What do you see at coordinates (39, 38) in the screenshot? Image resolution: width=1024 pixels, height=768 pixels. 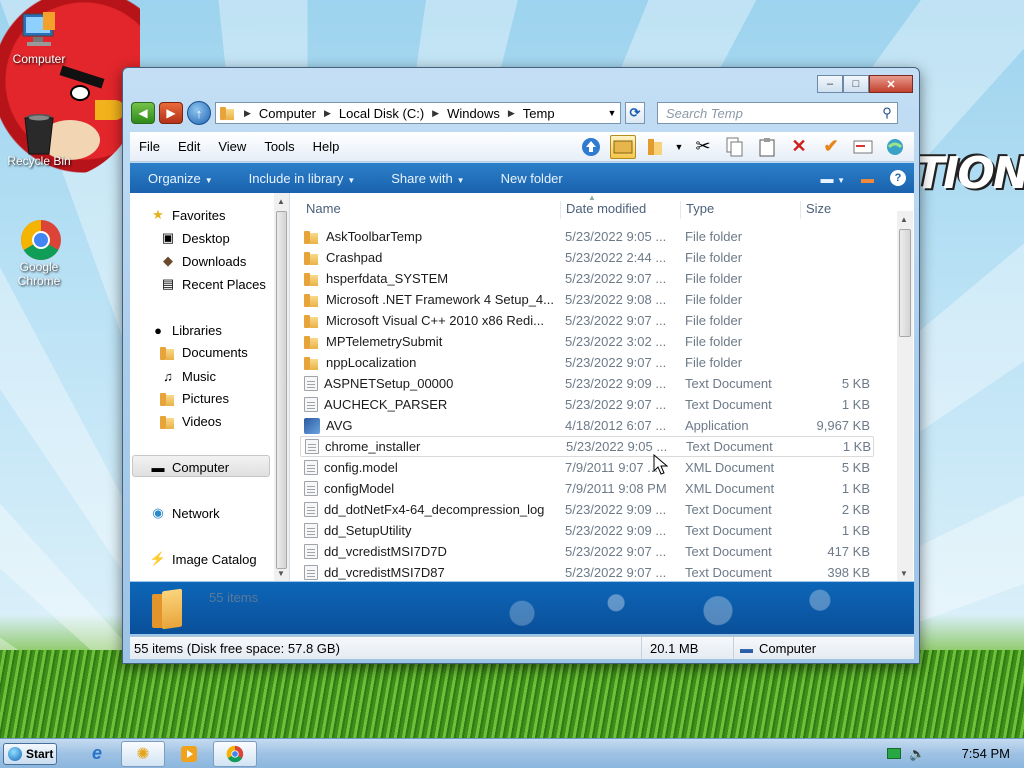 I see `desktop-icon-computer: Computer` at bounding box center [39, 38].